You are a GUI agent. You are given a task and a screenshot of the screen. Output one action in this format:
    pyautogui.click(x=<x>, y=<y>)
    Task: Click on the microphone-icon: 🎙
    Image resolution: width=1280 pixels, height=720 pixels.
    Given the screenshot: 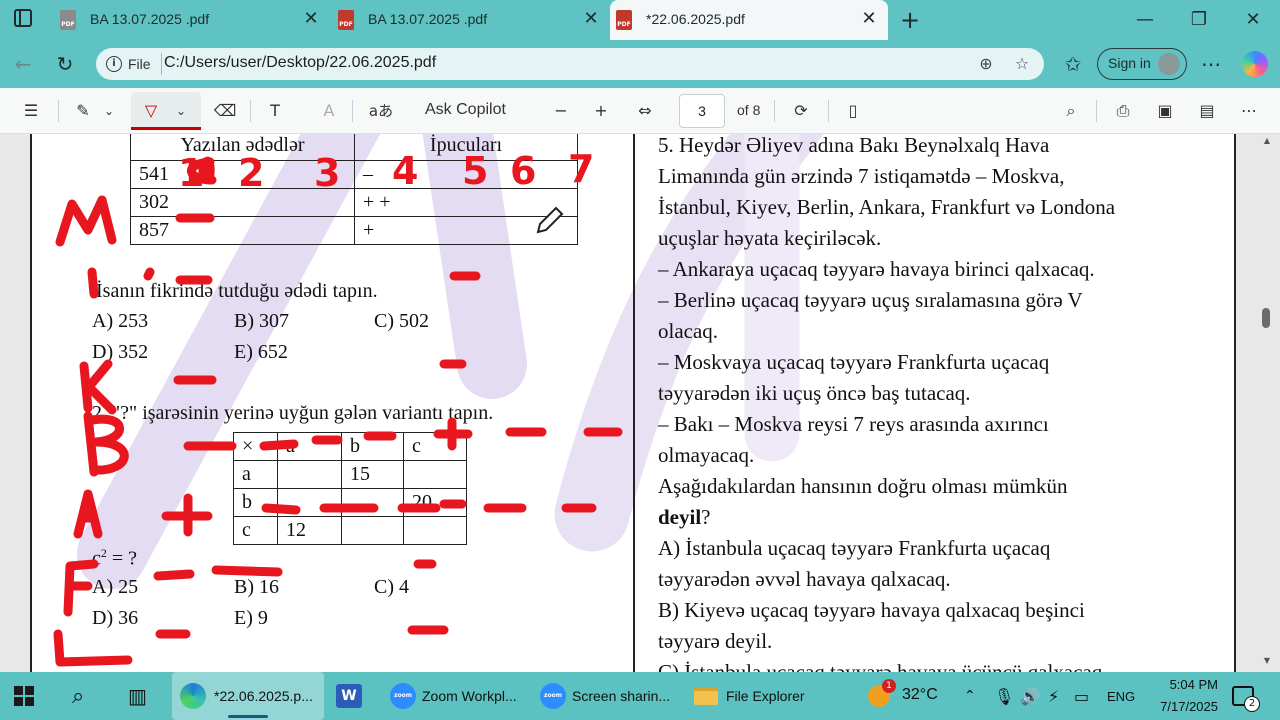 What is the action you would take?
    pyautogui.click(x=1004, y=696)
    